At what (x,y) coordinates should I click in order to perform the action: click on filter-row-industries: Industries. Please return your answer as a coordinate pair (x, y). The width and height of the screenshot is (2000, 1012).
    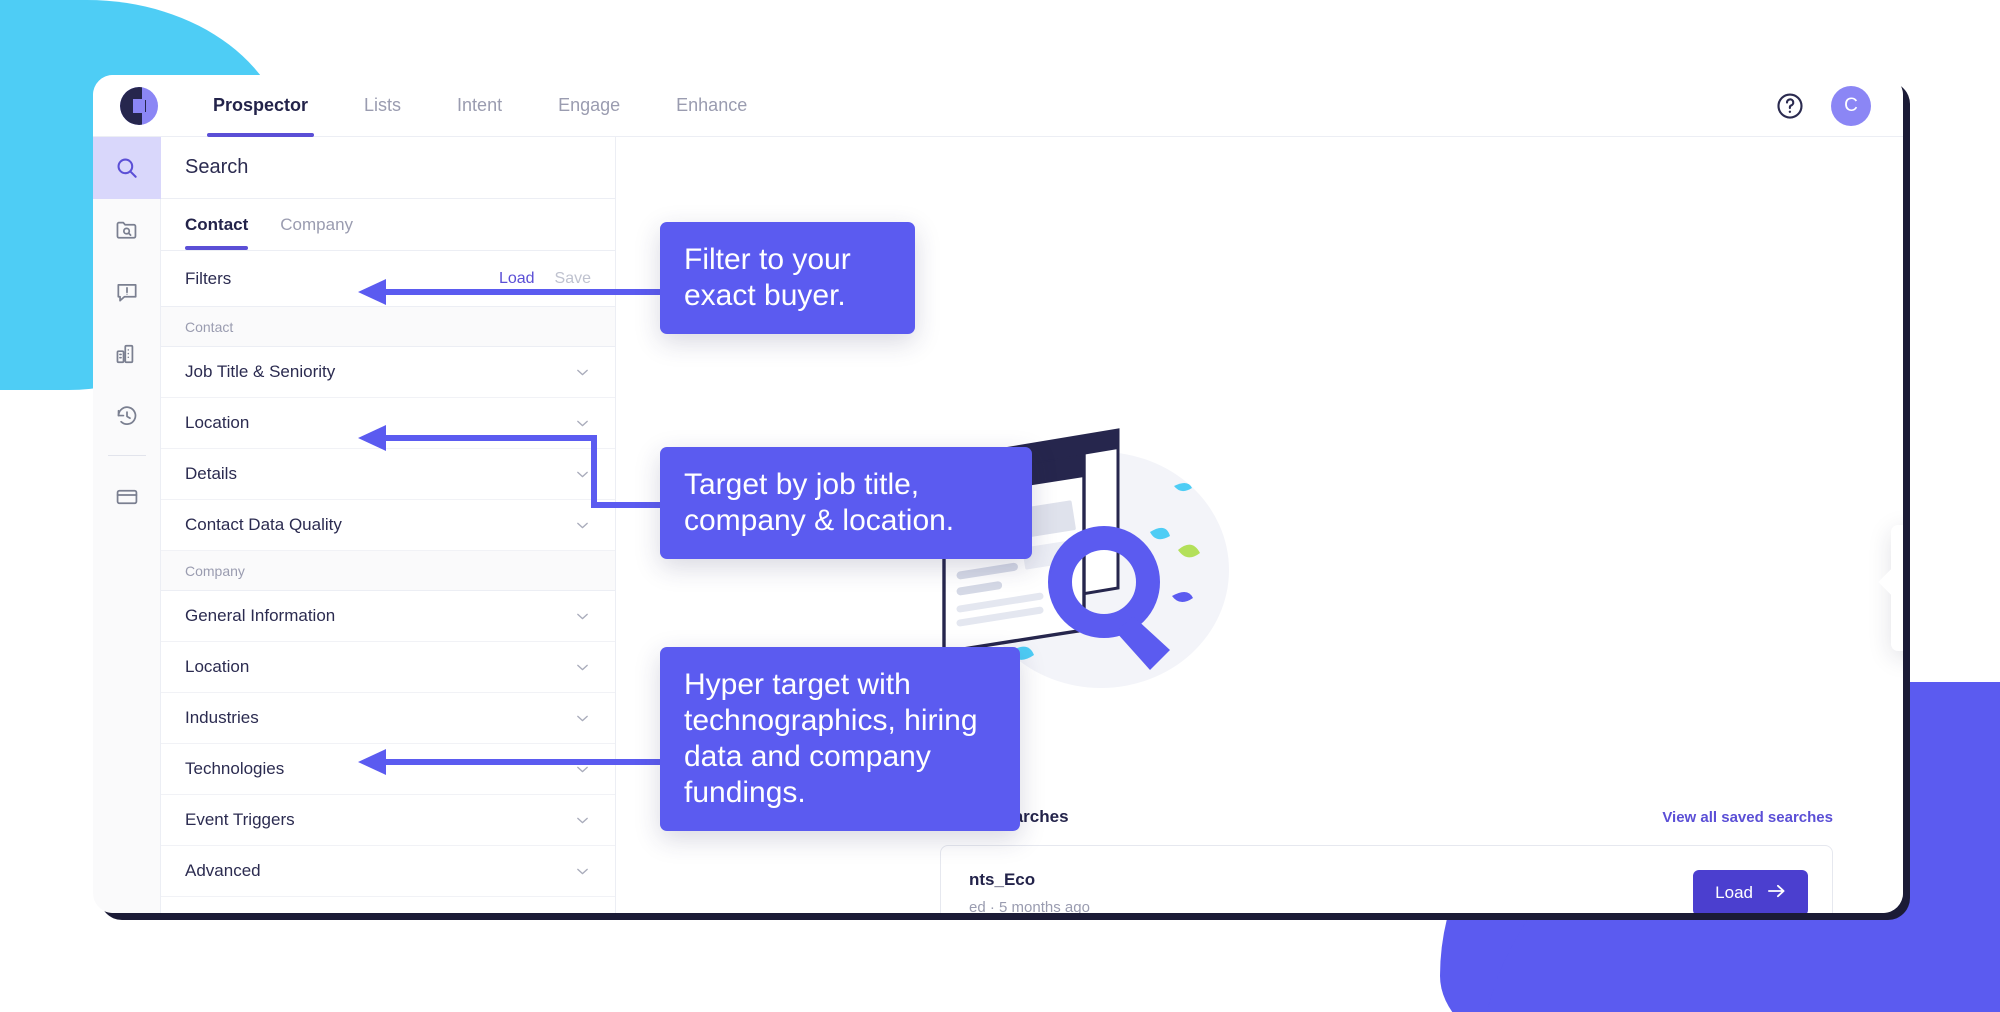
    Looking at the image, I should click on (388, 718).